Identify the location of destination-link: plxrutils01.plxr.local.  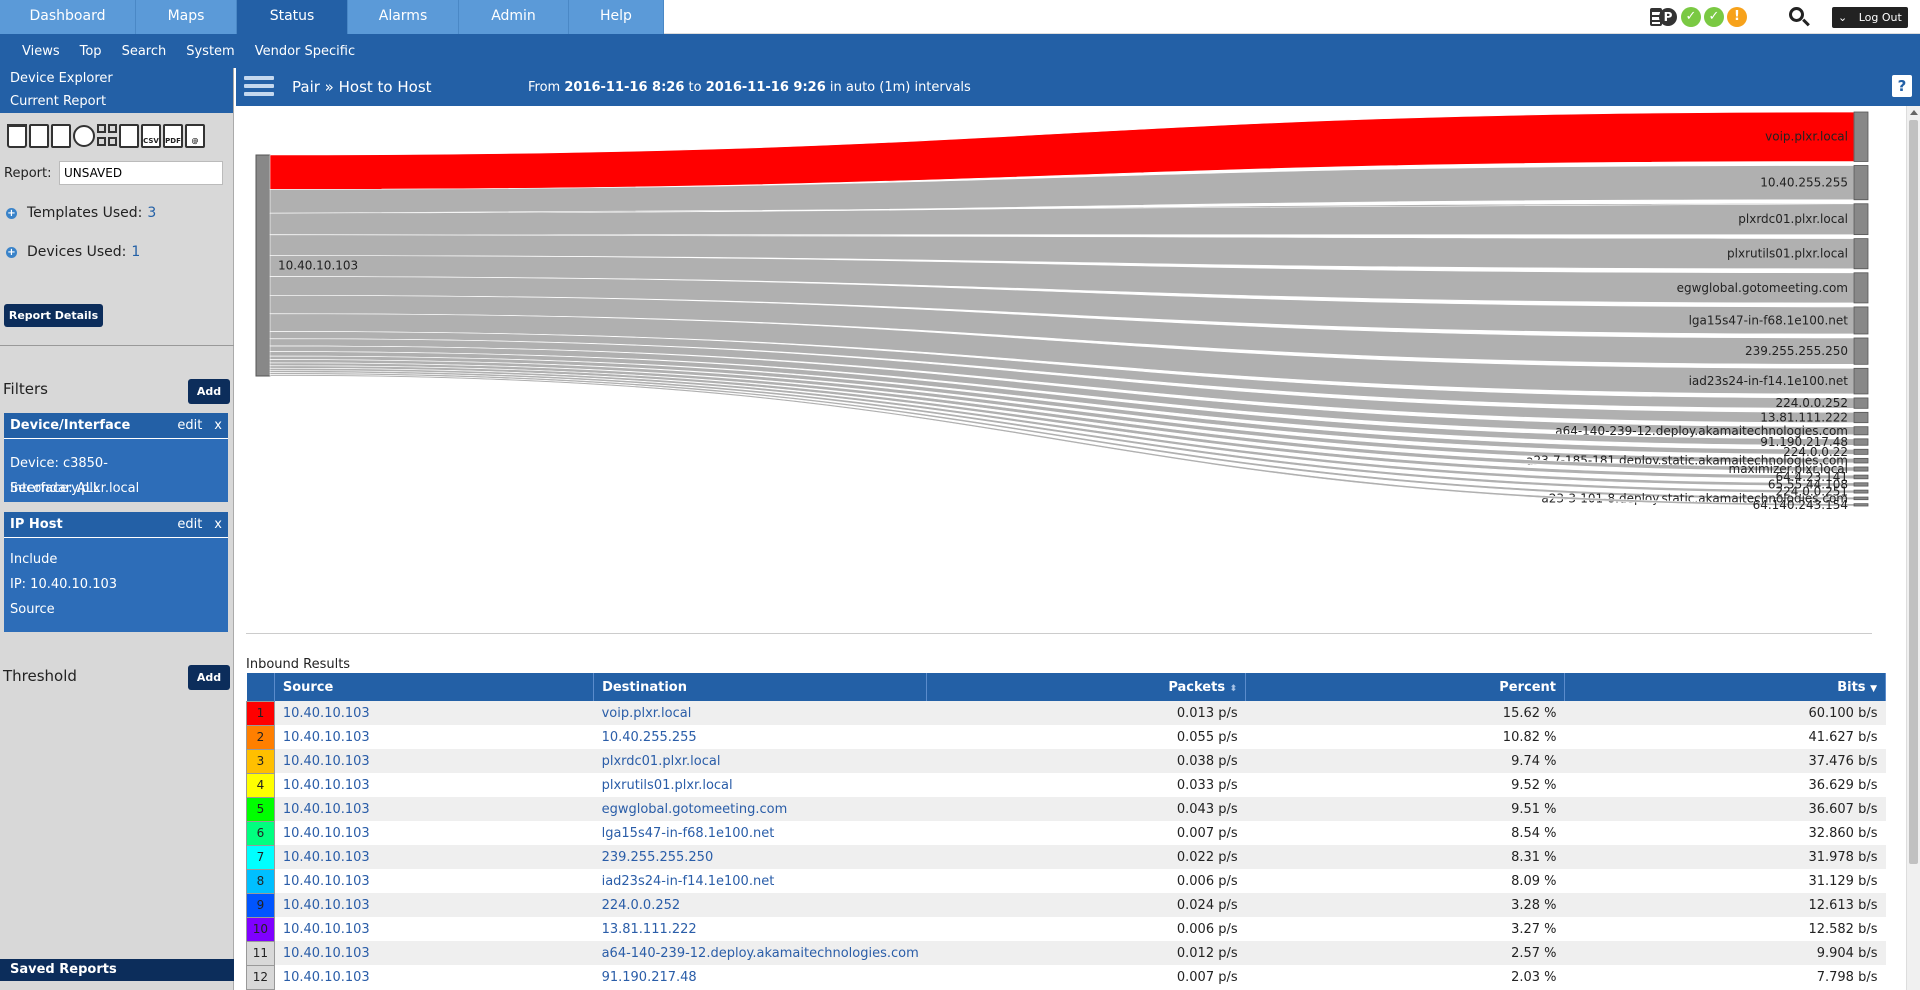
(760, 785).